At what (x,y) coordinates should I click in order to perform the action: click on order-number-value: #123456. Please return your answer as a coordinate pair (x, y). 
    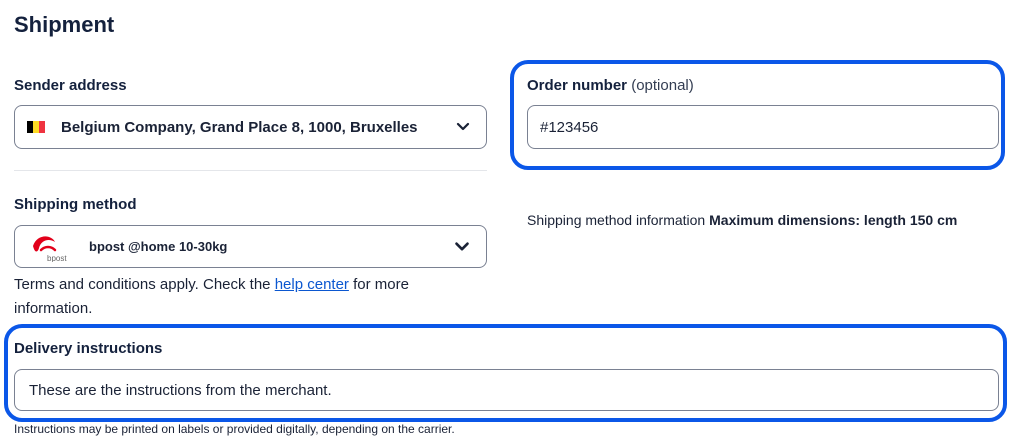
    Looking at the image, I should click on (569, 127).